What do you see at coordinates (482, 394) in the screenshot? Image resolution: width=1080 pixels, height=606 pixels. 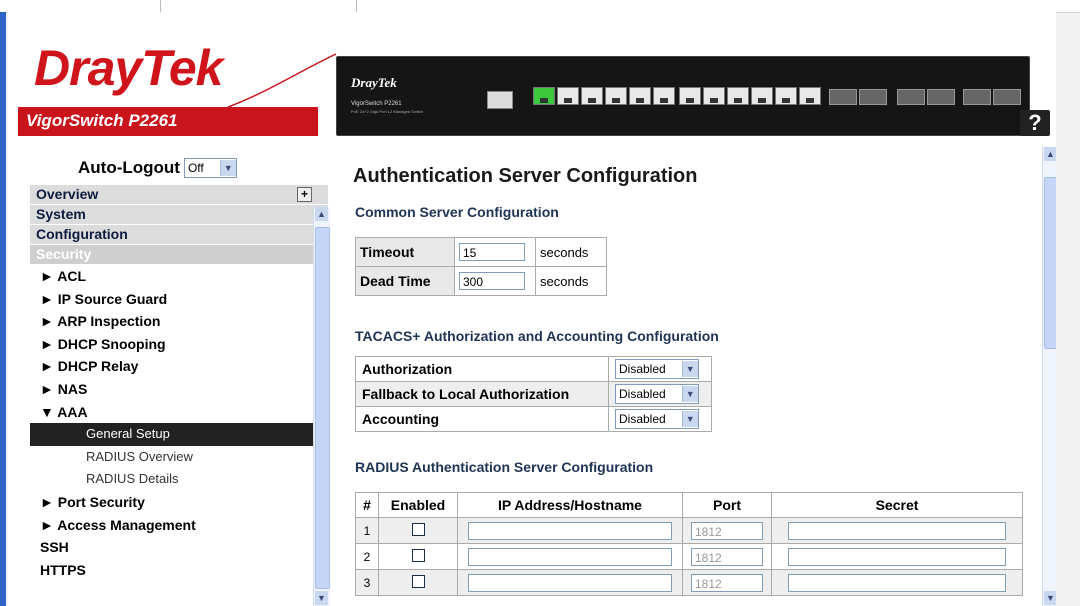 I see `fallback-label: Fallback to Local Authorization` at bounding box center [482, 394].